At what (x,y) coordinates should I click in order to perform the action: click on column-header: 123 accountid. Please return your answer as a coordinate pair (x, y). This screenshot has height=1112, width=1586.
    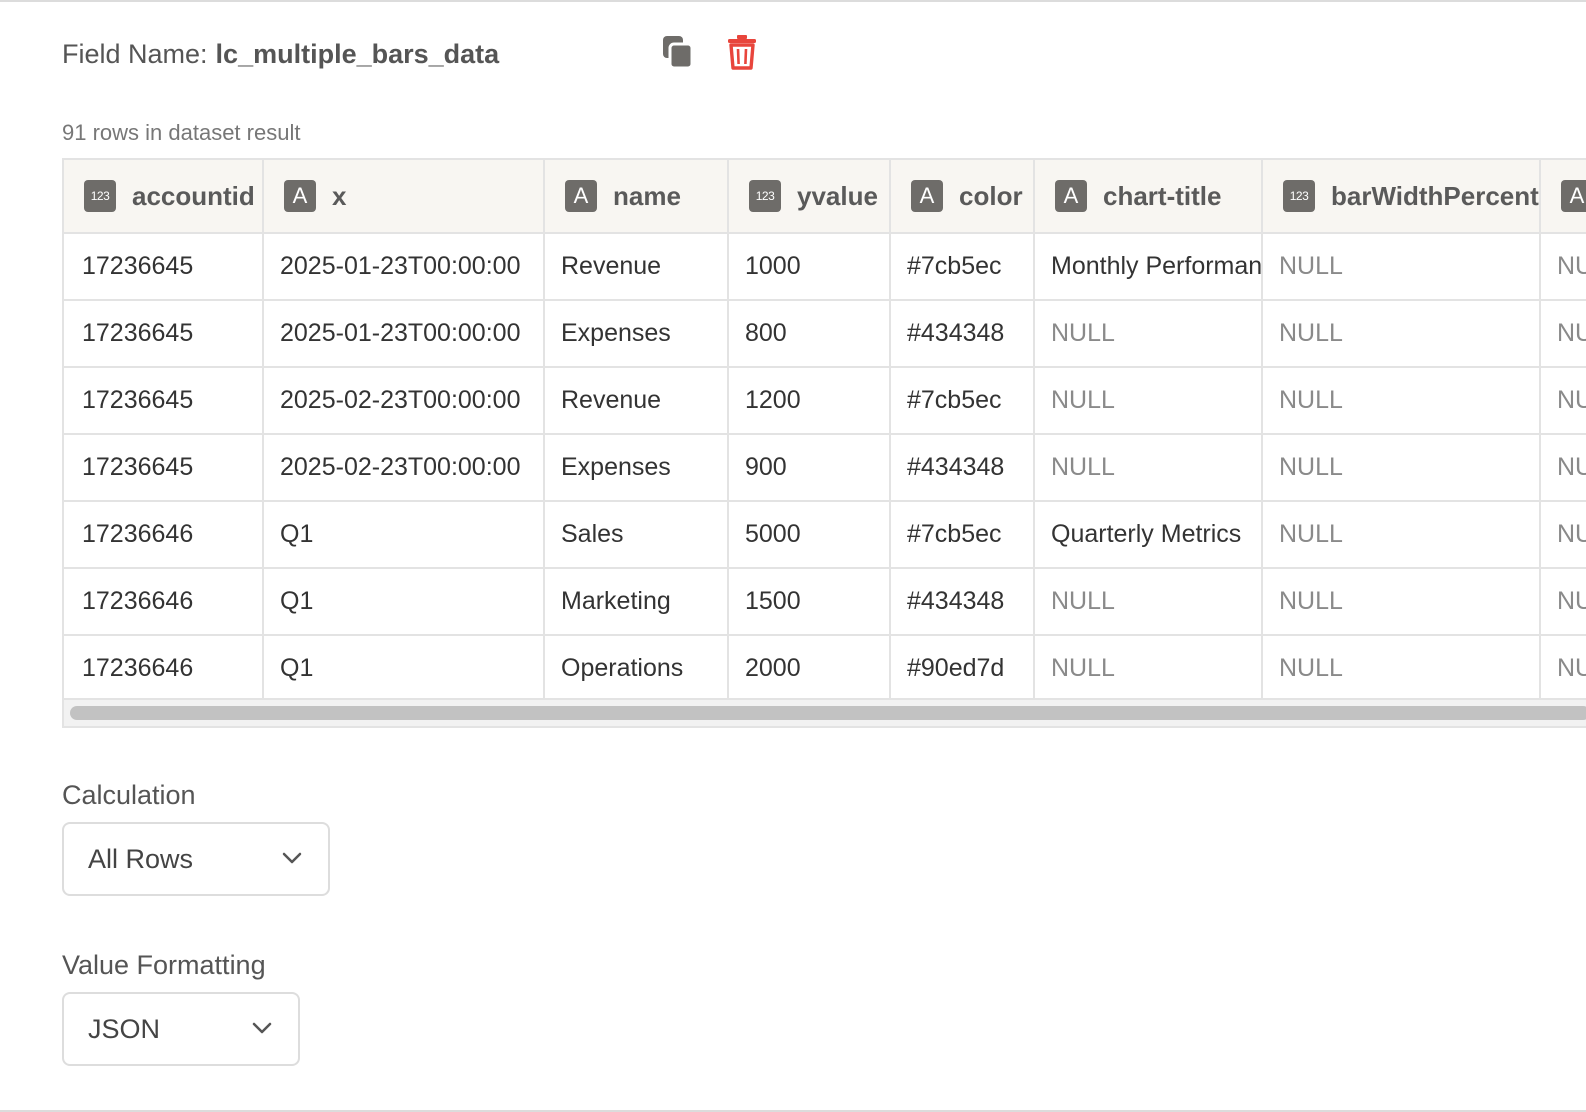
    Looking at the image, I should click on (164, 196).